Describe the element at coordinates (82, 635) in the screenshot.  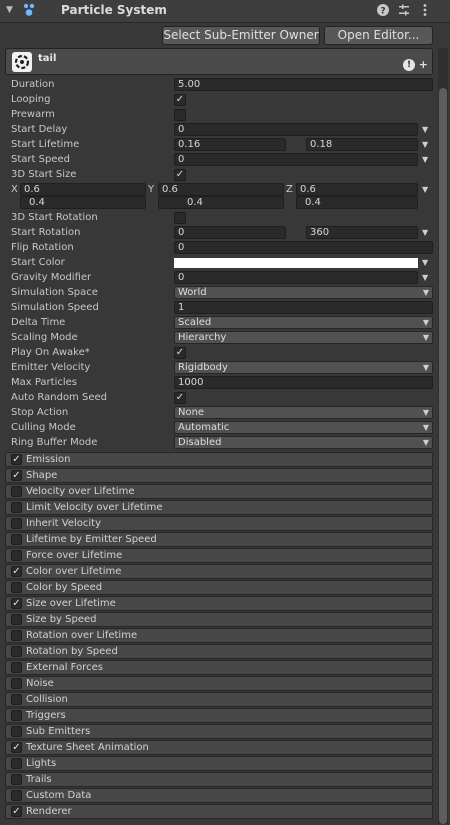
I see `module-label: Rotation over Lifetime` at that location.